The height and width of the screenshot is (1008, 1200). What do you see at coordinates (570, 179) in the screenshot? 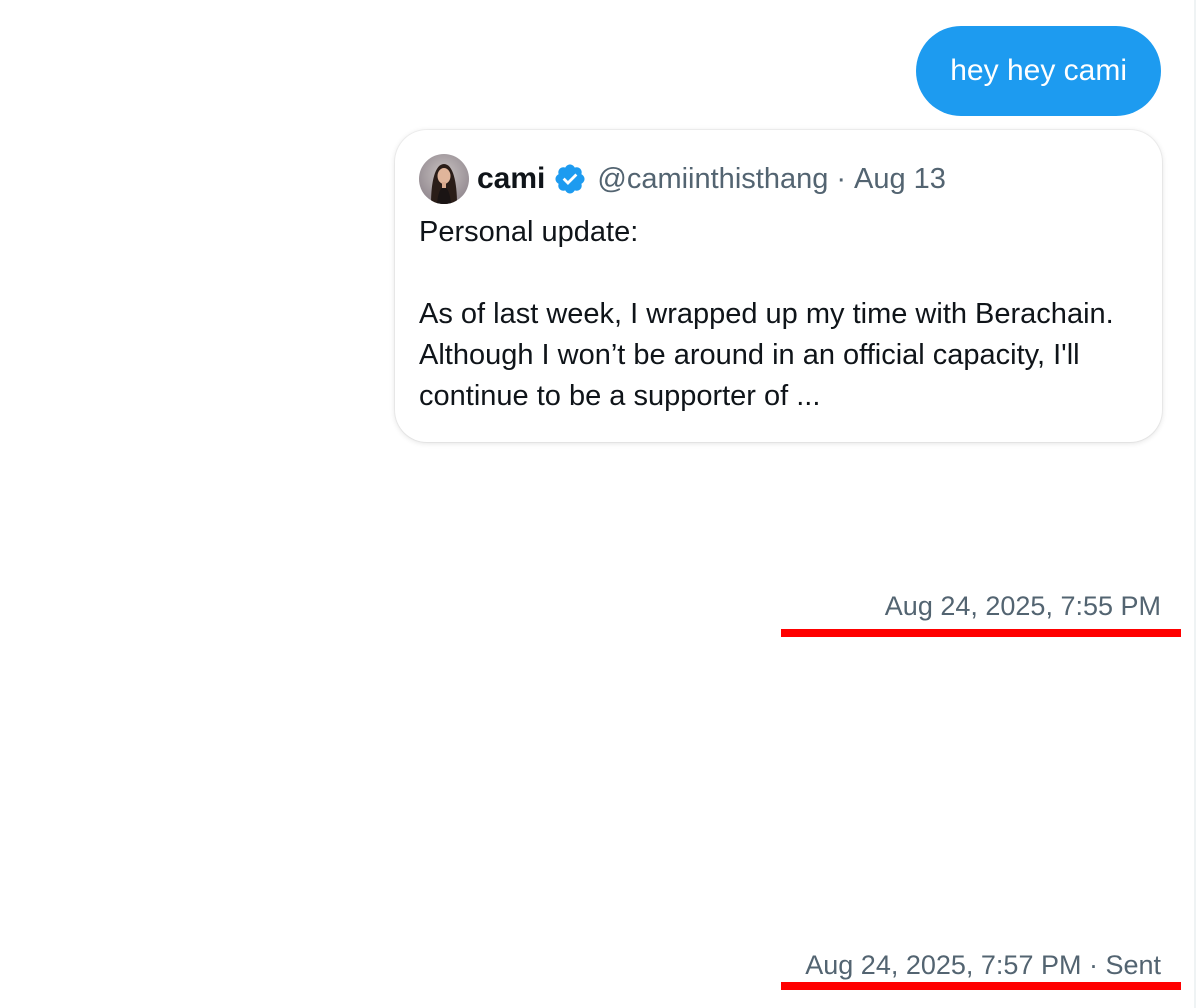
I see `verified-badge-icon` at bounding box center [570, 179].